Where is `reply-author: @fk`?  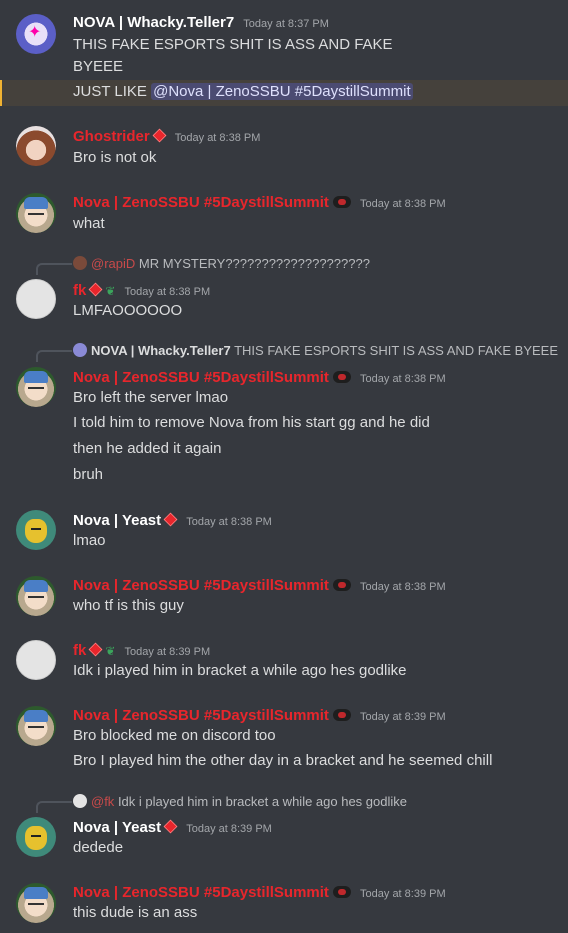
reply-author: @fk is located at coordinates (102, 801).